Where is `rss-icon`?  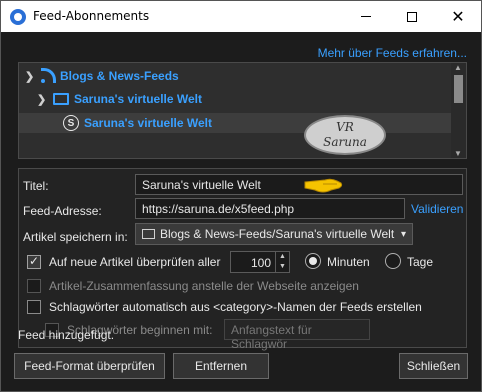 rss-icon is located at coordinates (48, 75).